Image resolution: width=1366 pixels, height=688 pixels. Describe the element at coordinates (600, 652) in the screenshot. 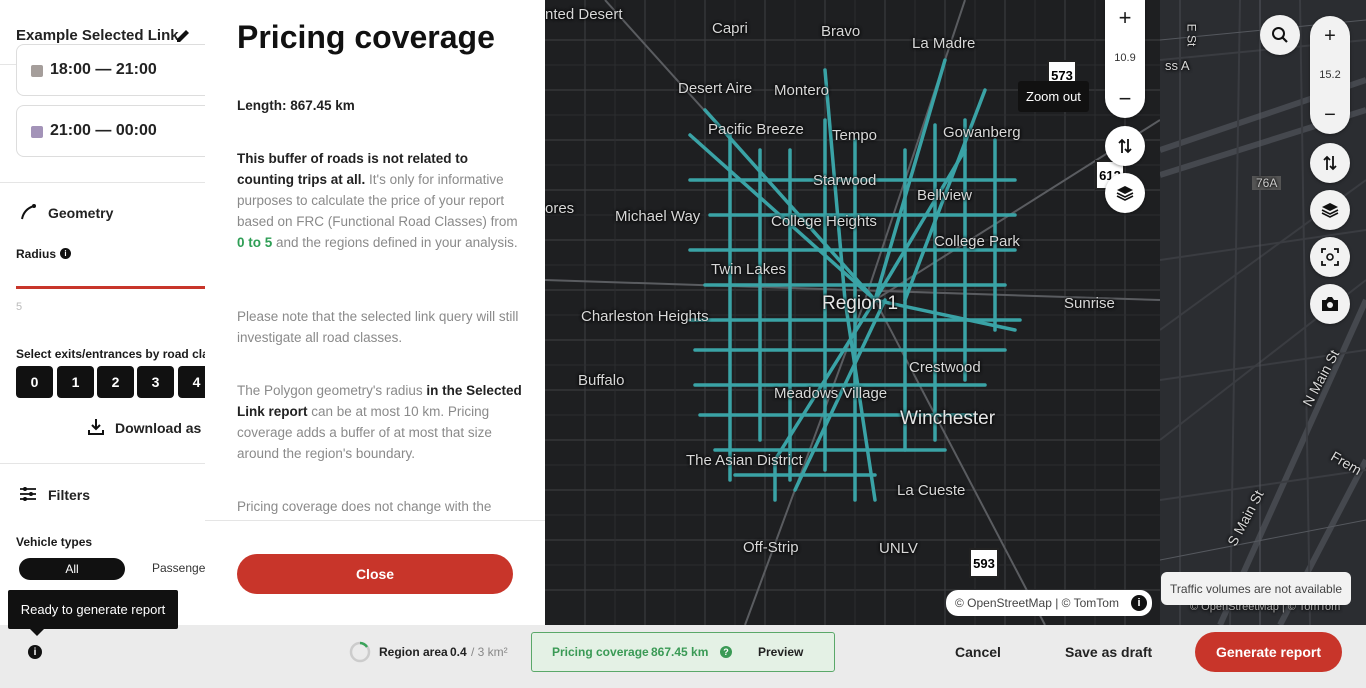

I see `pricing-coverage-label: Pricing coverage` at that location.